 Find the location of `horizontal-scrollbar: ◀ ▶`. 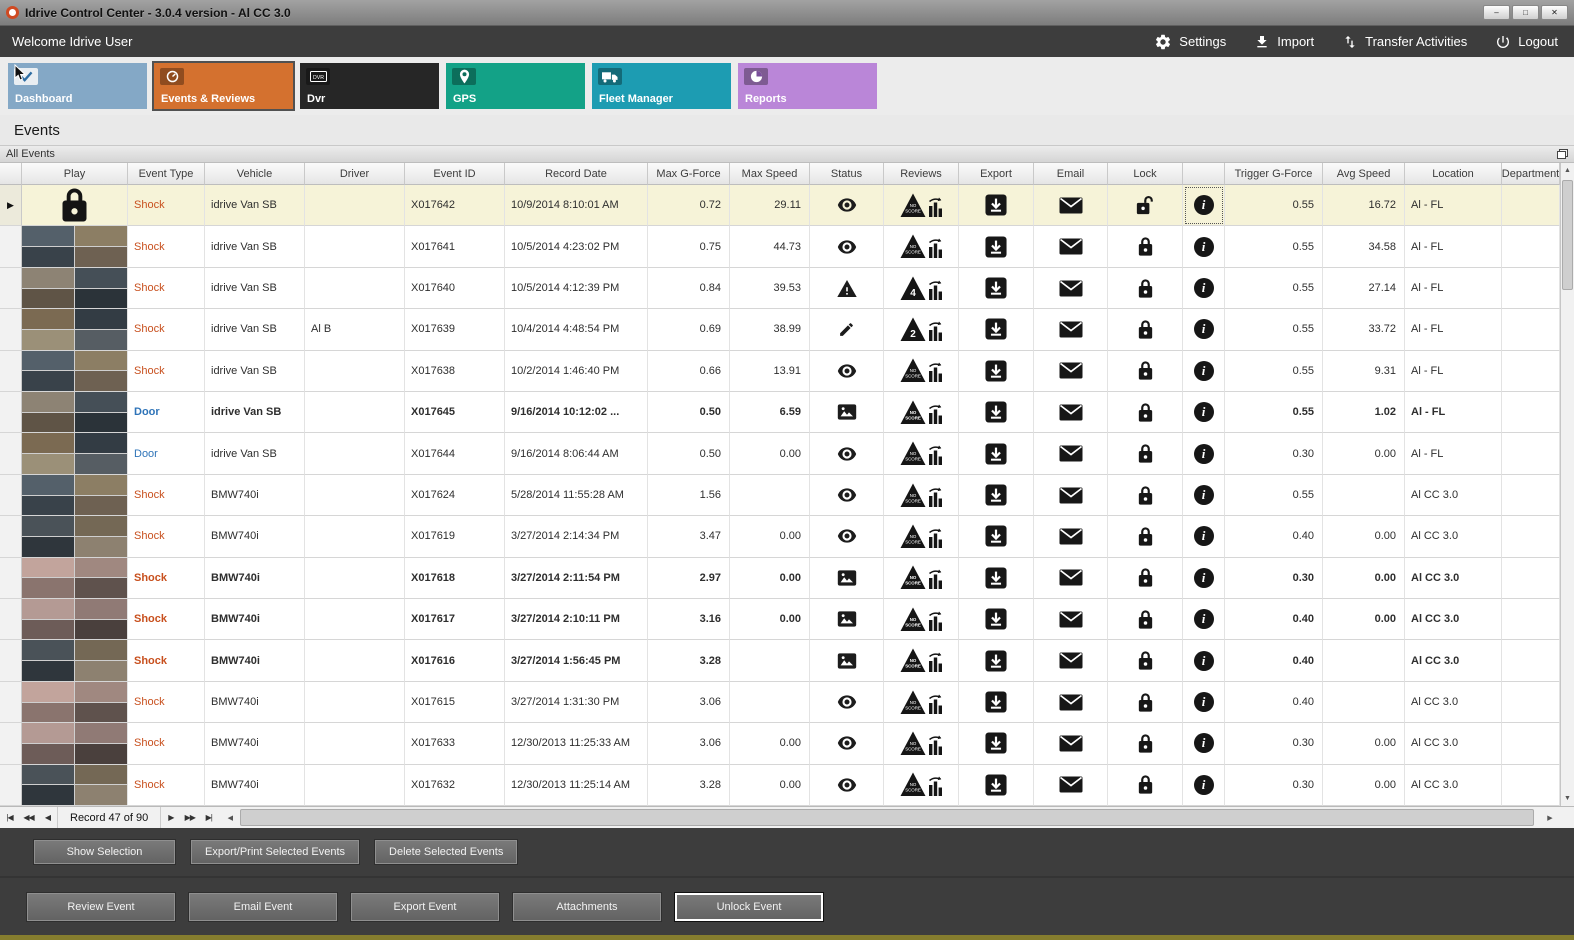

horizontal-scrollbar: ◀ ▶ is located at coordinates (898, 817).